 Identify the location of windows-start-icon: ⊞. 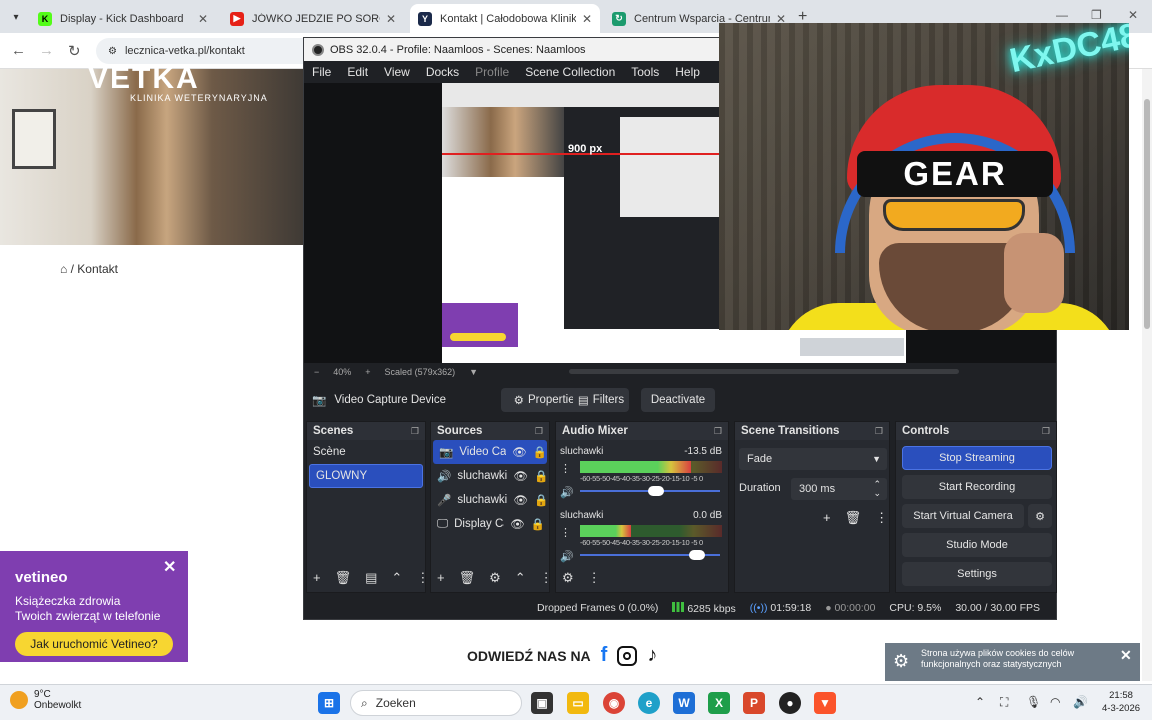
(329, 703).